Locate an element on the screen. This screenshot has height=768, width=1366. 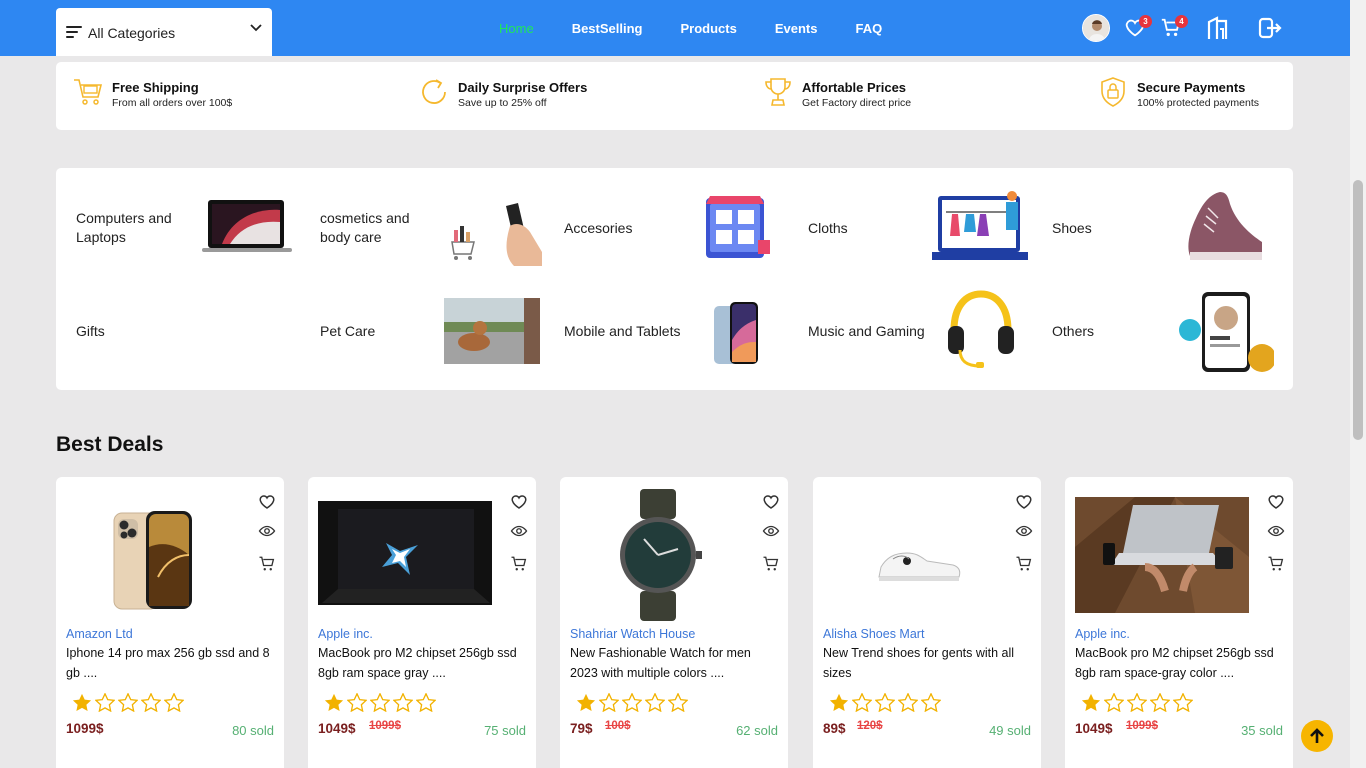
wishlist-count-badge: 3 is located at coordinates (1145, 21).